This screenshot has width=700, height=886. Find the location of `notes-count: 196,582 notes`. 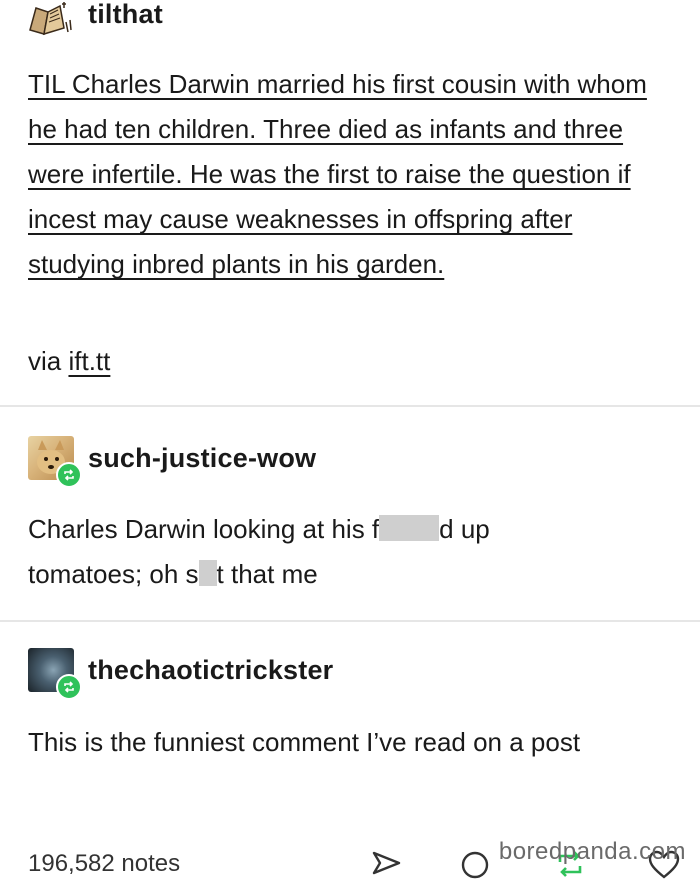

notes-count: 196,582 notes is located at coordinates (104, 864).